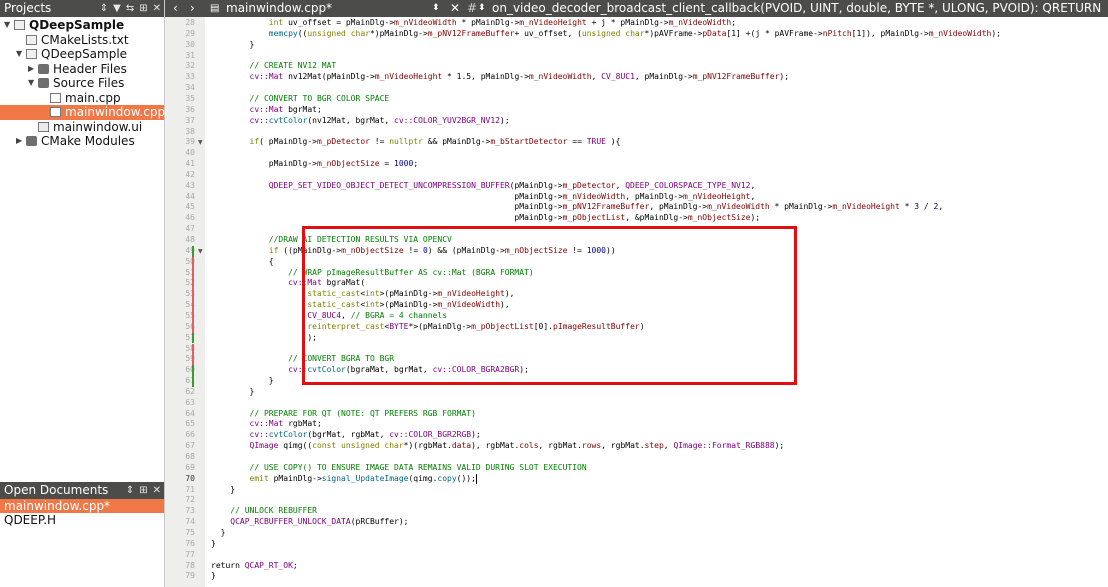 This screenshot has height=587, width=1108. Describe the element at coordinates (180, 152) in the screenshot. I see `line-number: 40` at that location.